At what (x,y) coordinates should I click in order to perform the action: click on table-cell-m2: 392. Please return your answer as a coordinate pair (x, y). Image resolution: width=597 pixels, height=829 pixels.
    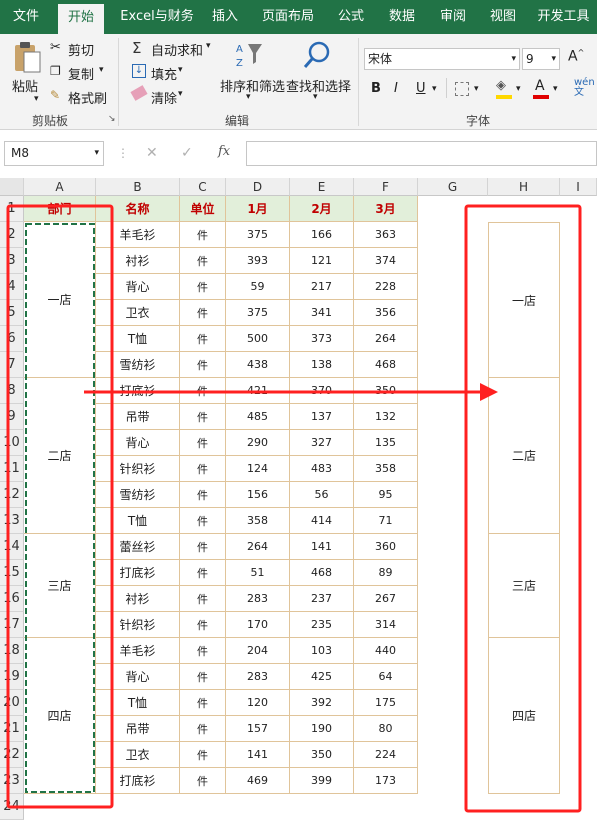
    Looking at the image, I should click on (322, 703).